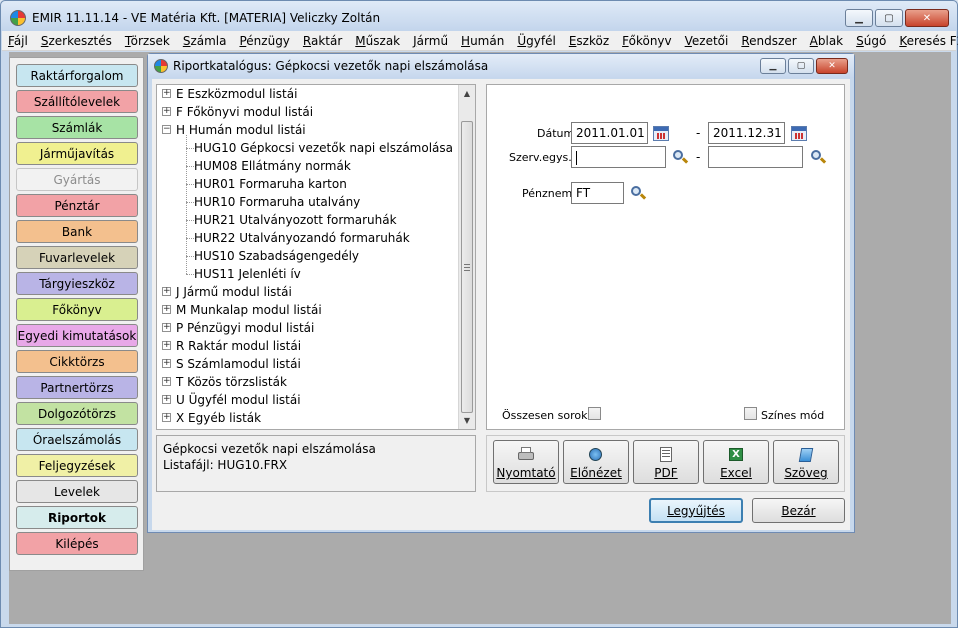 This screenshot has height=628, width=958. Describe the element at coordinates (77, 543) in the screenshot. I see `sidebar-item-19: Kilépés` at that location.